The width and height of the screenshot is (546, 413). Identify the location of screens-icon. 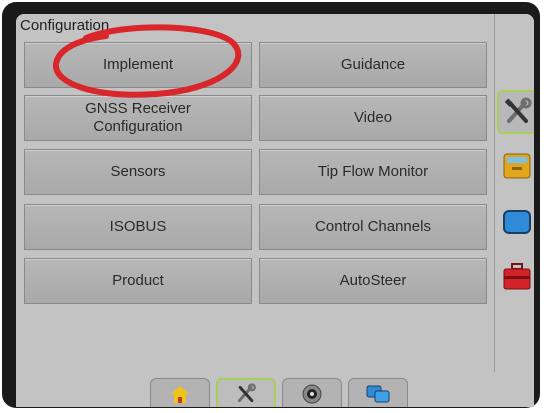
(378, 393).